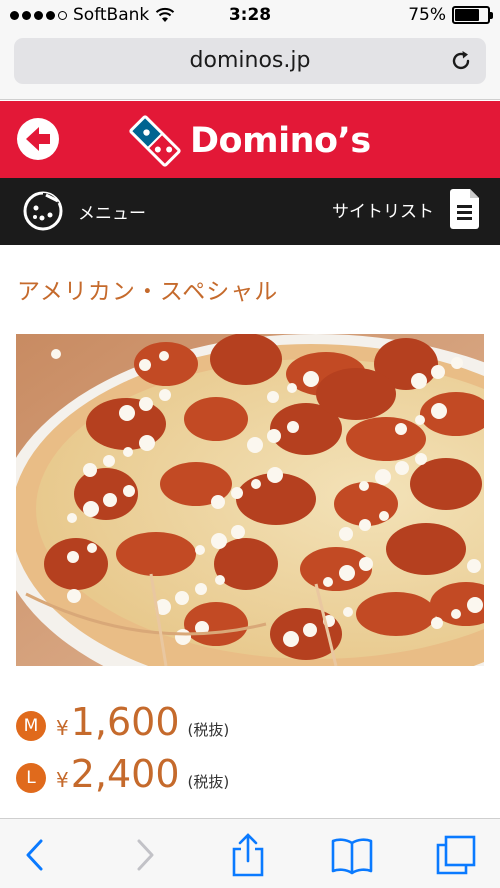 This screenshot has width=500, height=888. What do you see at coordinates (43, 211) in the screenshot?
I see `pizza-icon` at bounding box center [43, 211].